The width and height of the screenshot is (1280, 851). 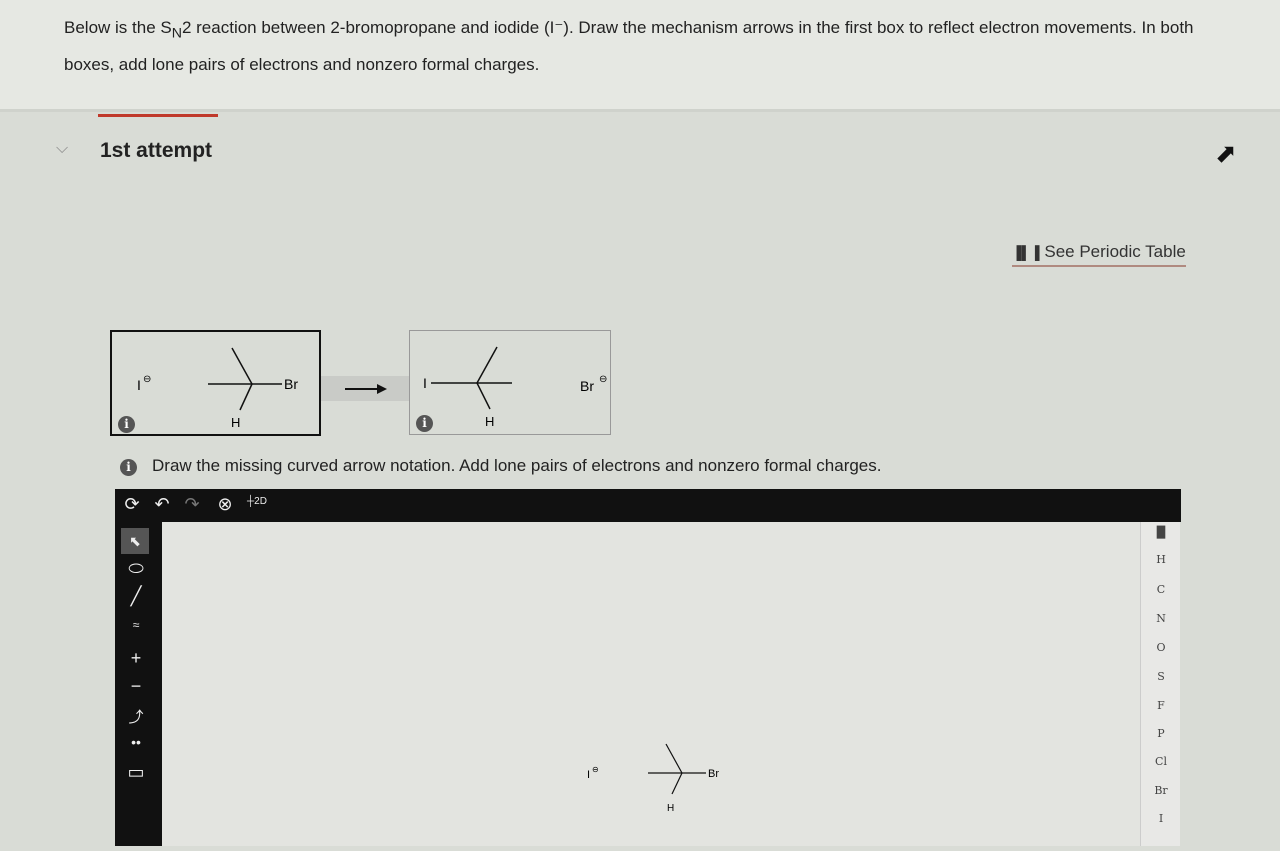 I want to click on 2d-label: 2D, so click(x=260, y=501).